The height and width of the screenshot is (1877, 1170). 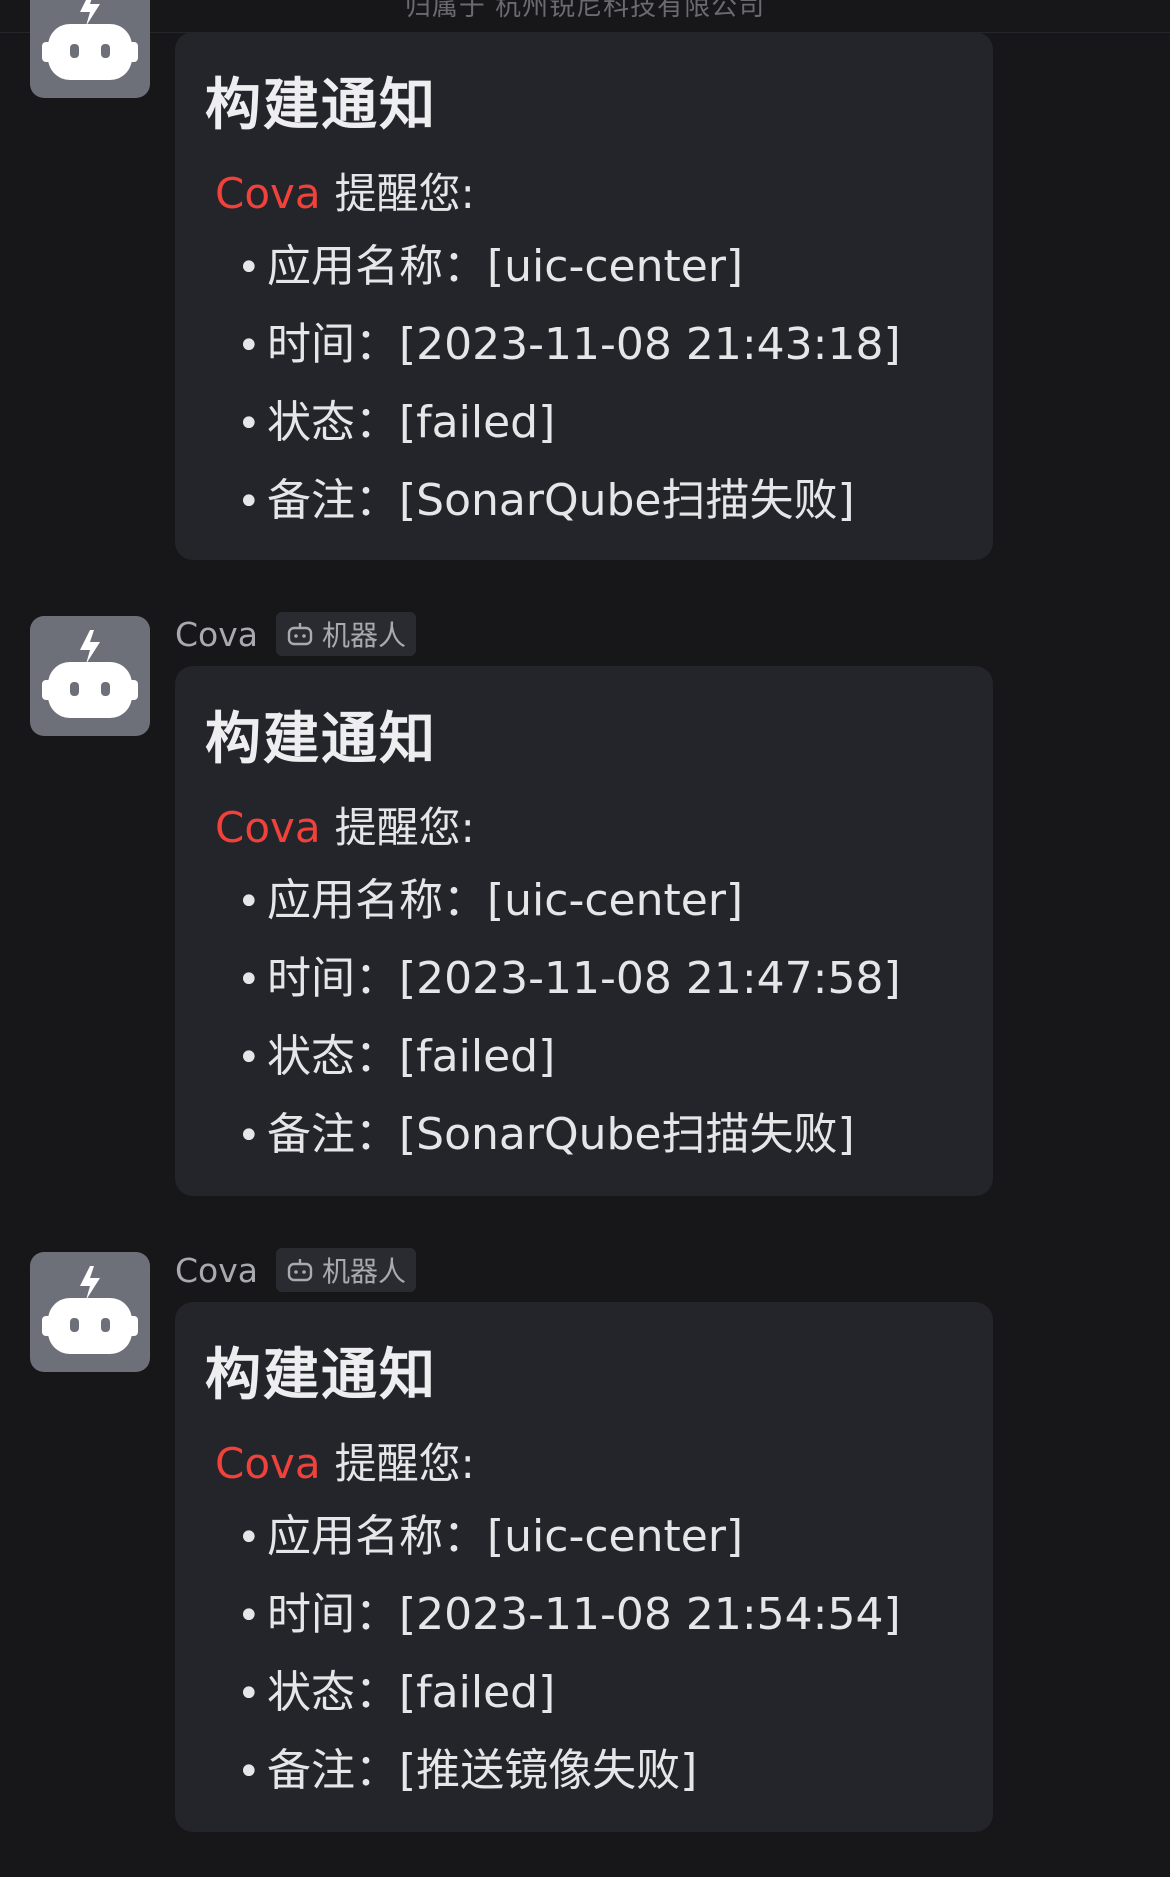 What do you see at coordinates (467, 1770) in the screenshot?
I see `list-item: • 备注：[推送镜像失败]` at bounding box center [467, 1770].